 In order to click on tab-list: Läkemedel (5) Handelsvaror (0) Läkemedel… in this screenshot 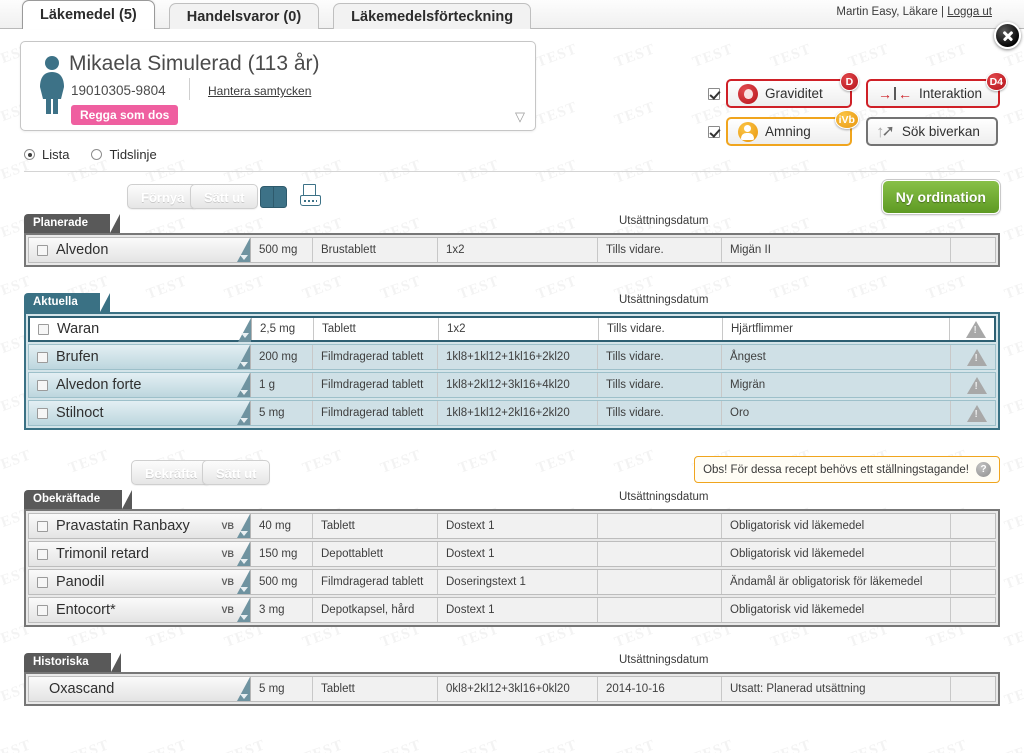, I will do `click(283, 14)`.